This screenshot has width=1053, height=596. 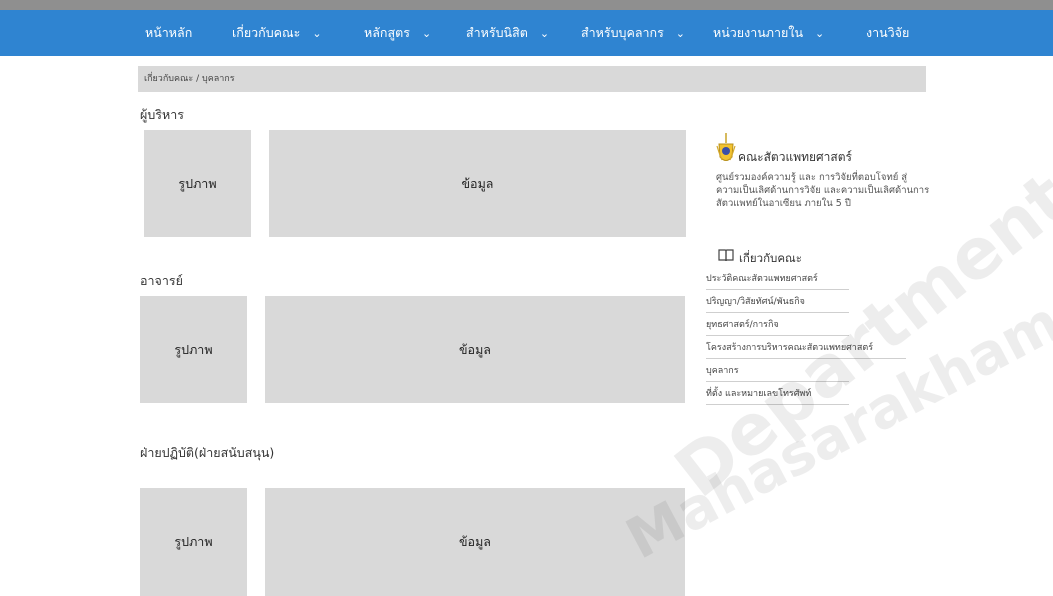 I want to click on link-faculty-history: ประวัติคณะสัตวแพทยศาสตร์, so click(x=777, y=280).